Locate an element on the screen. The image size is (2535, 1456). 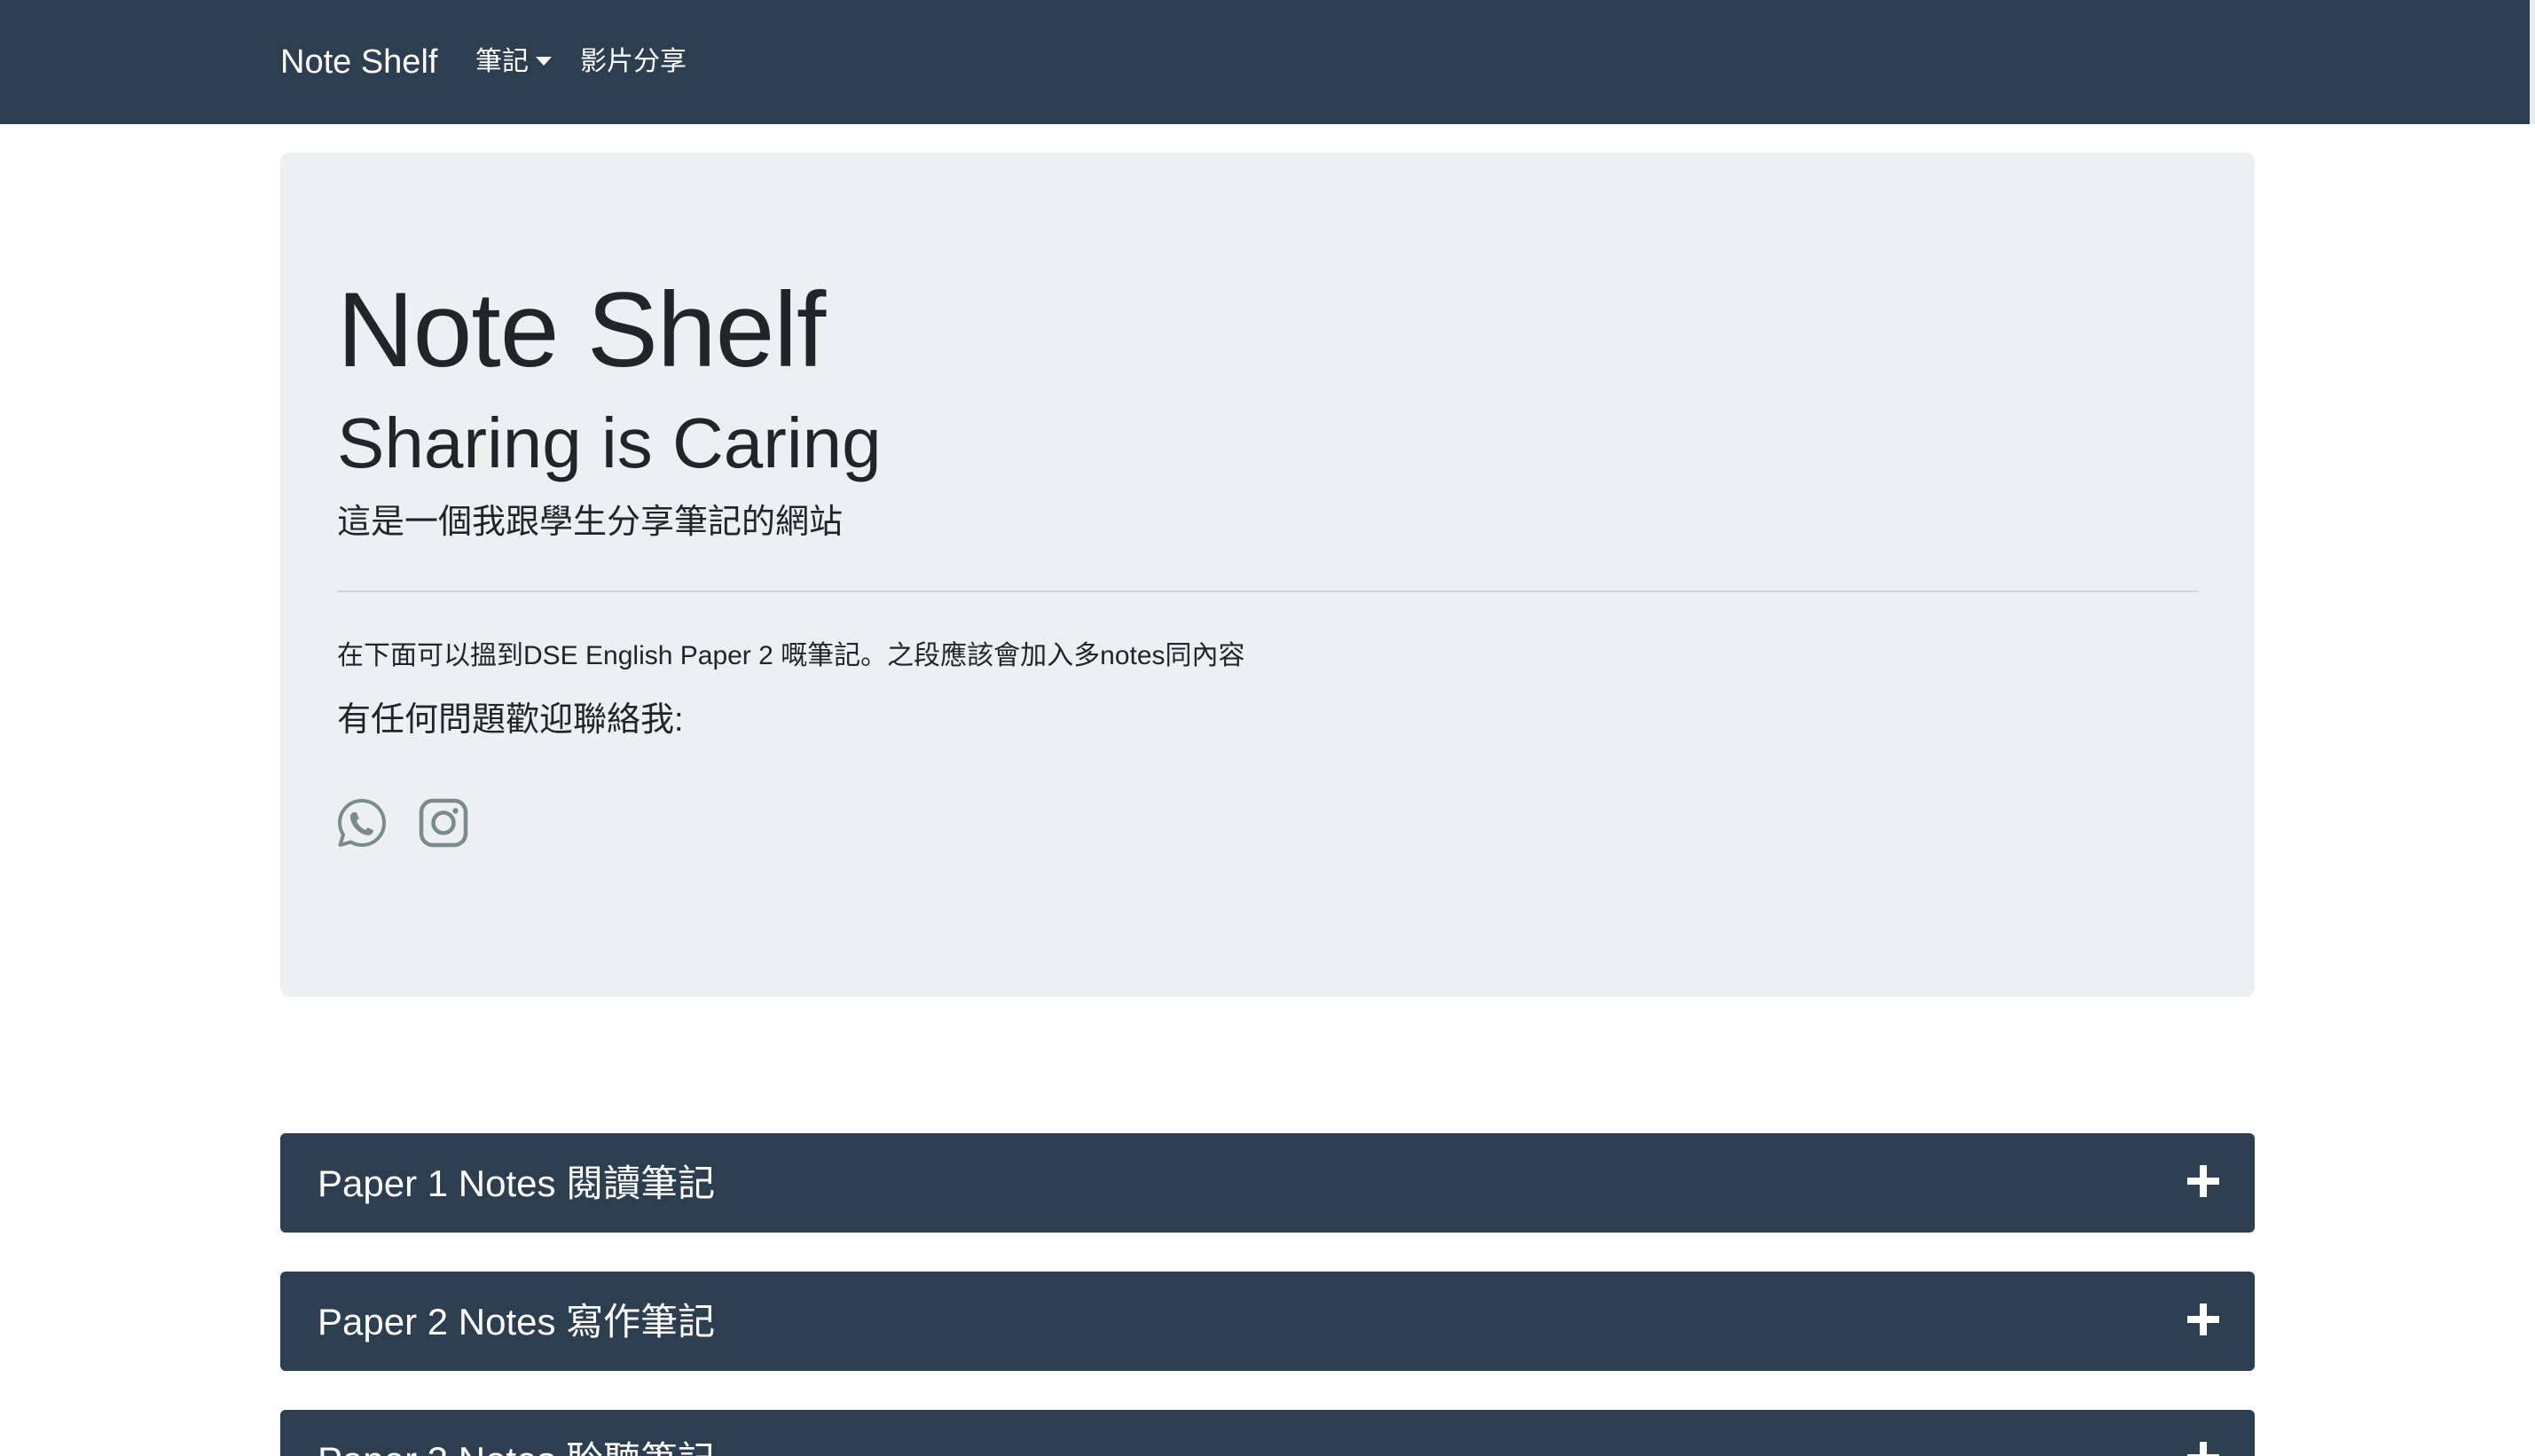
caret-down-icon is located at coordinates (544, 62).